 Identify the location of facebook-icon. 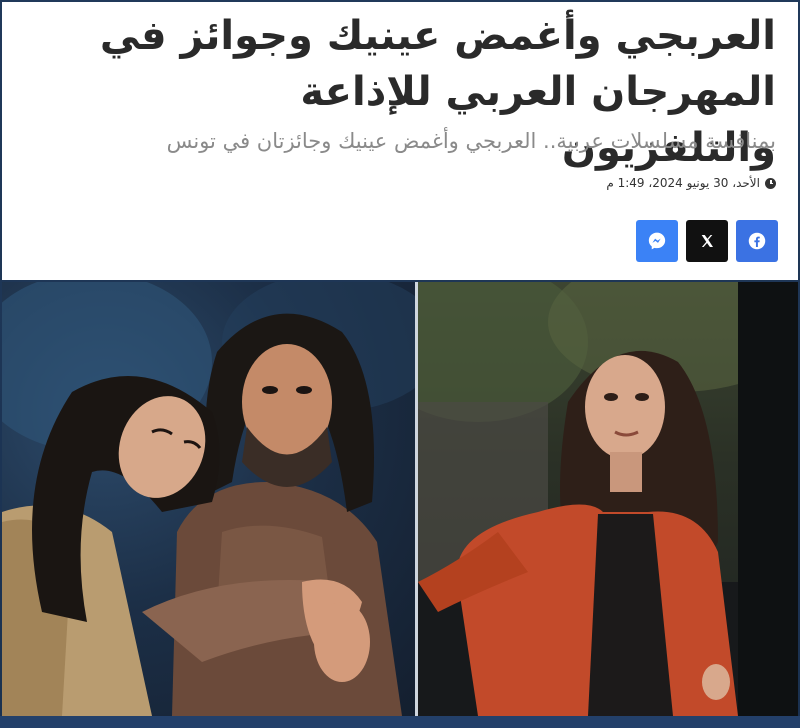
(757, 241).